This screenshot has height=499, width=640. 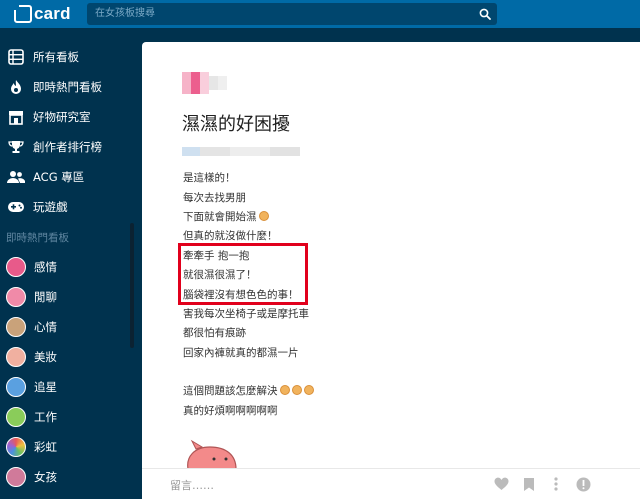 What do you see at coordinates (50, 207) in the screenshot?
I see `sidebar-item-label: 玩遊戲` at bounding box center [50, 207].